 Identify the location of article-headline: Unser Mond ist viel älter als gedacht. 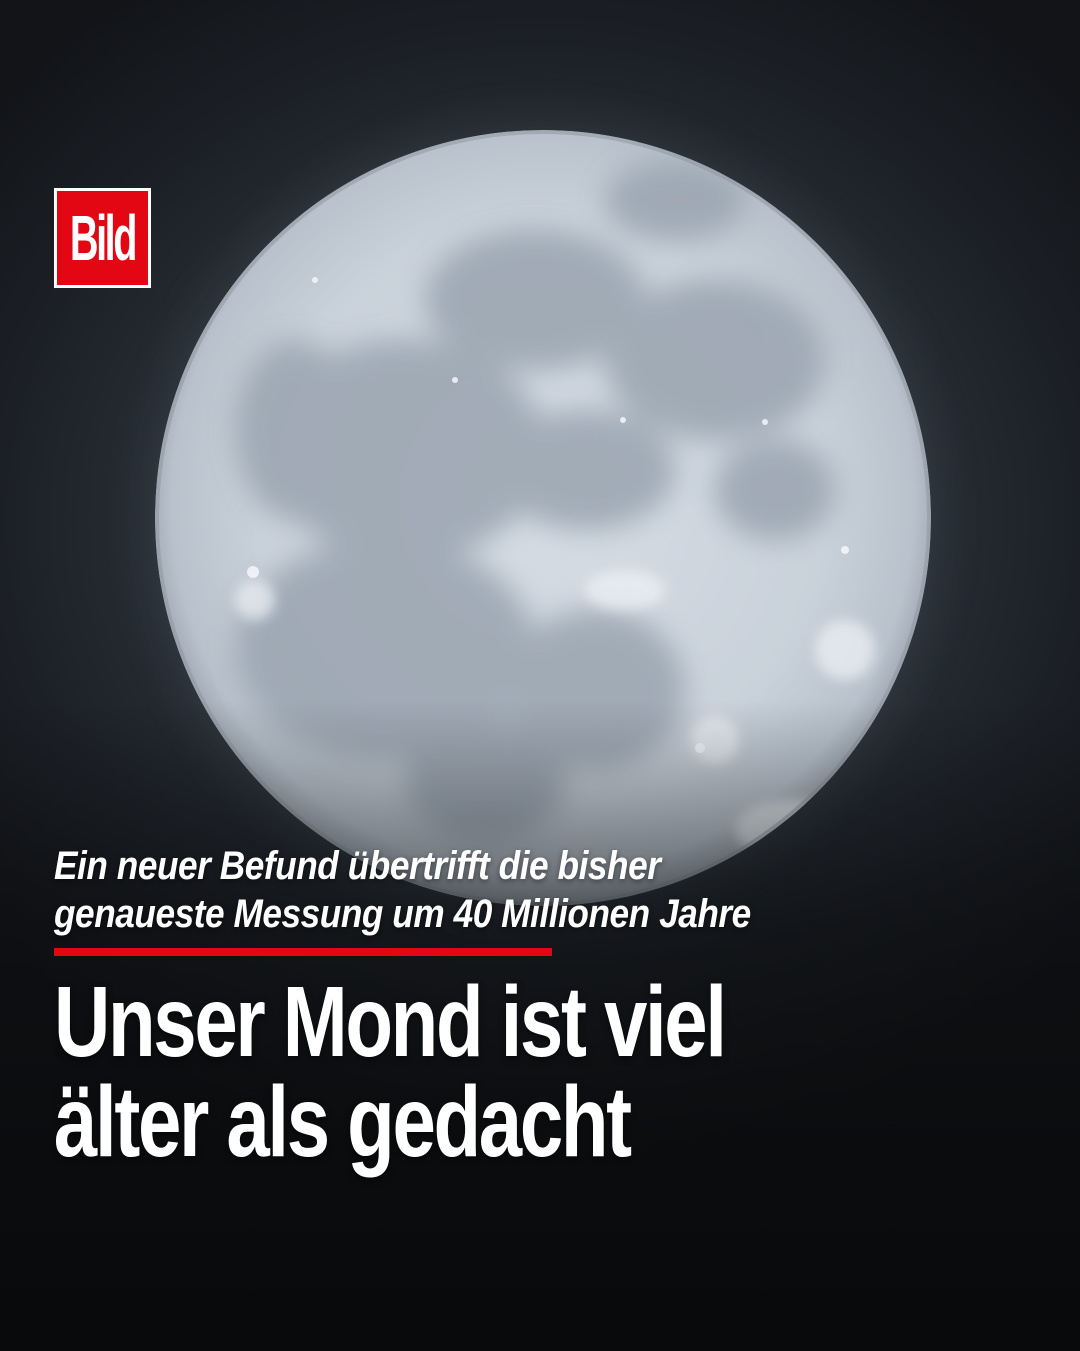
(428, 1072).